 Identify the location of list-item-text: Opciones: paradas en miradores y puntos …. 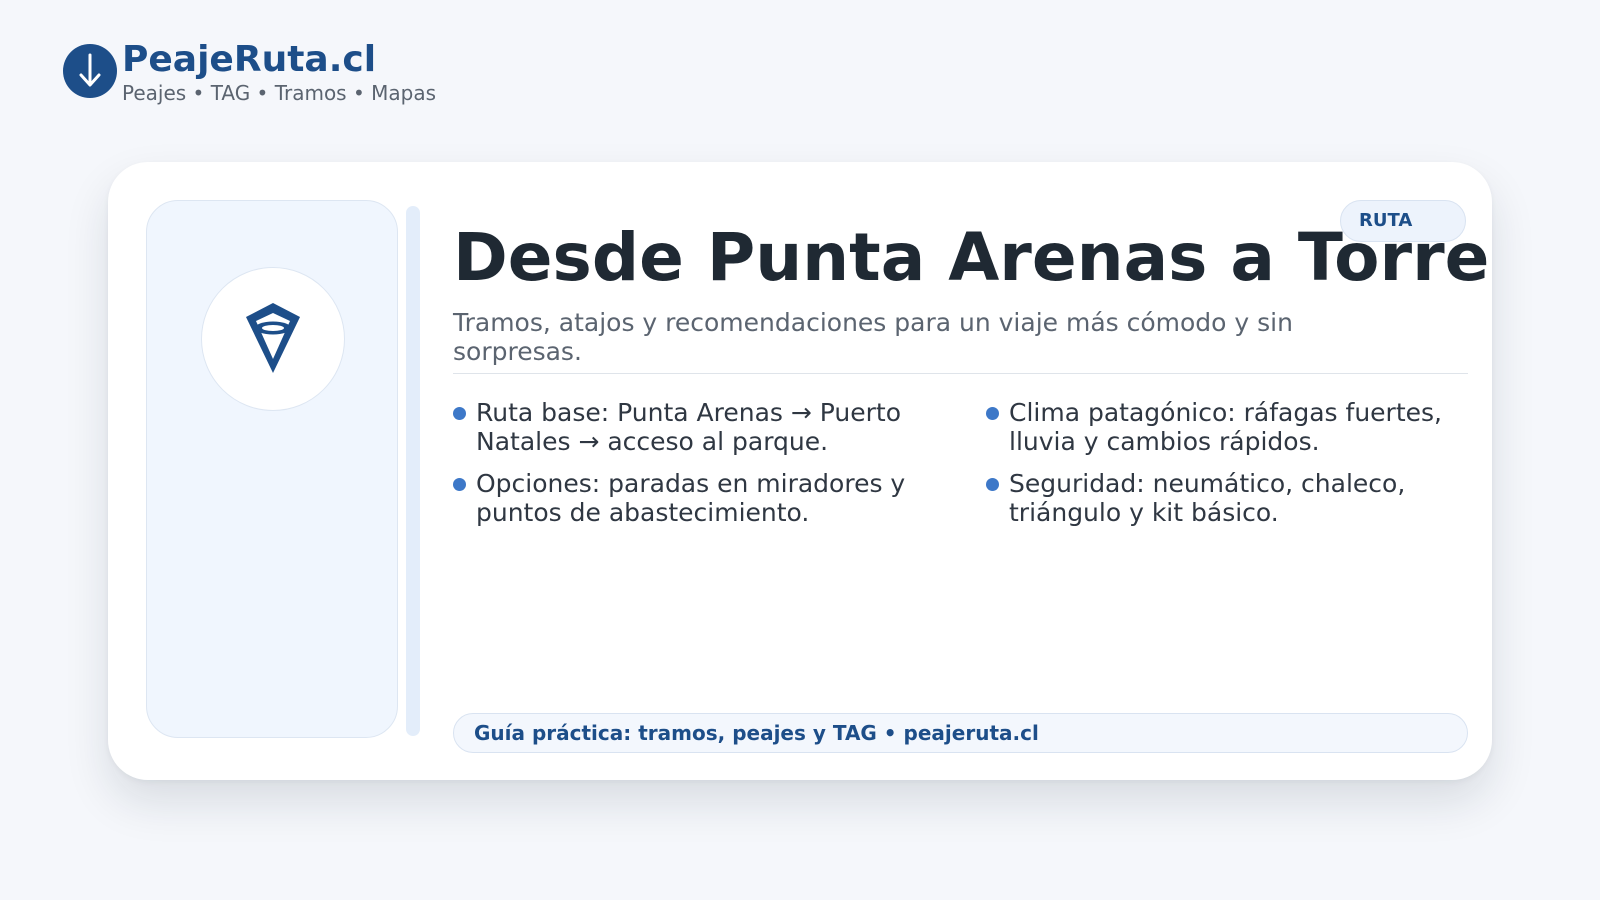
(691, 498).